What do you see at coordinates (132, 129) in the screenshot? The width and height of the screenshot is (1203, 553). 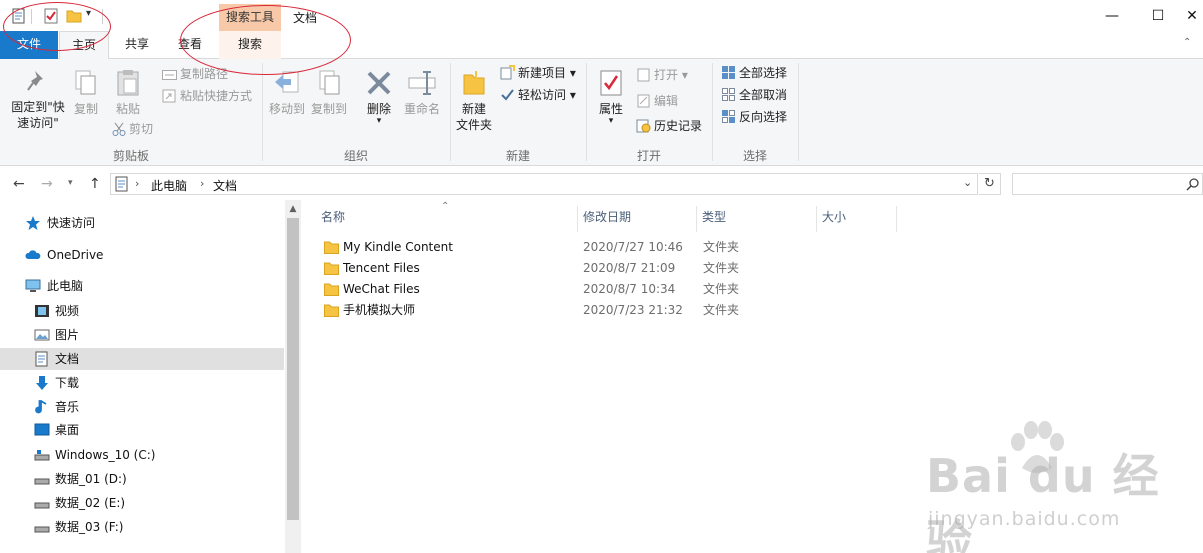 I see `cut-button: 剪切` at bounding box center [132, 129].